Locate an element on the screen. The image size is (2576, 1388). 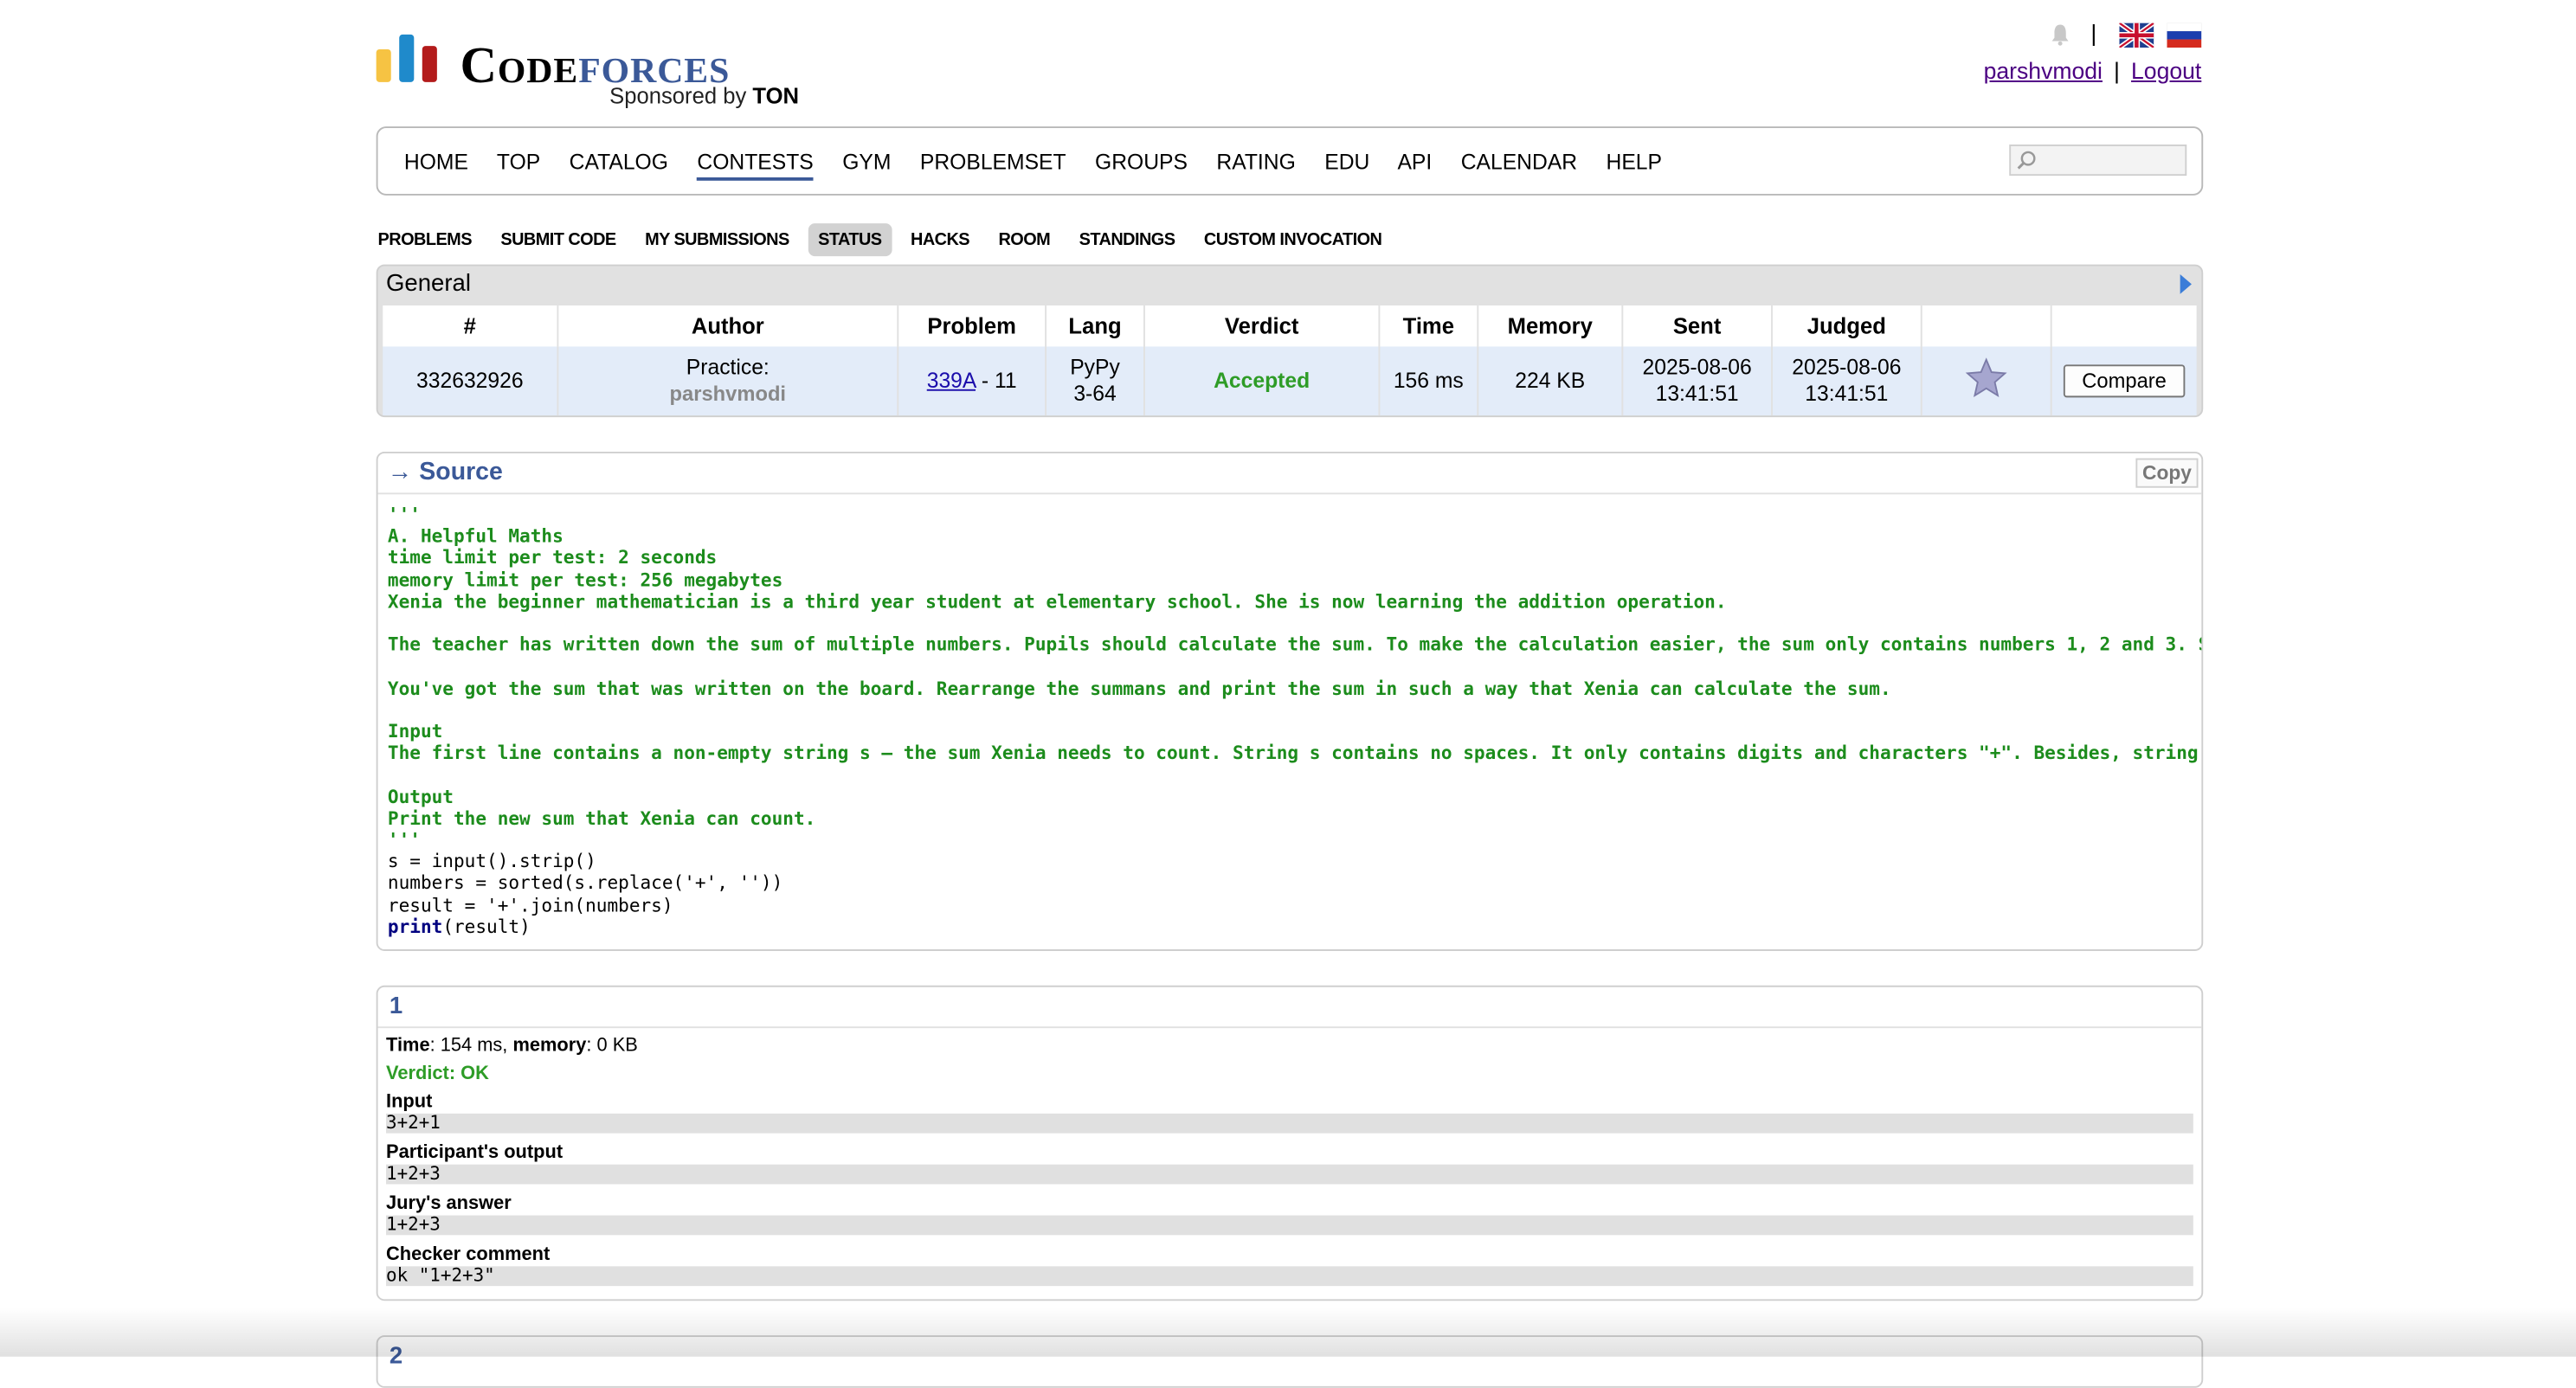
menu-api: API is located at coordinates (1414, 162).